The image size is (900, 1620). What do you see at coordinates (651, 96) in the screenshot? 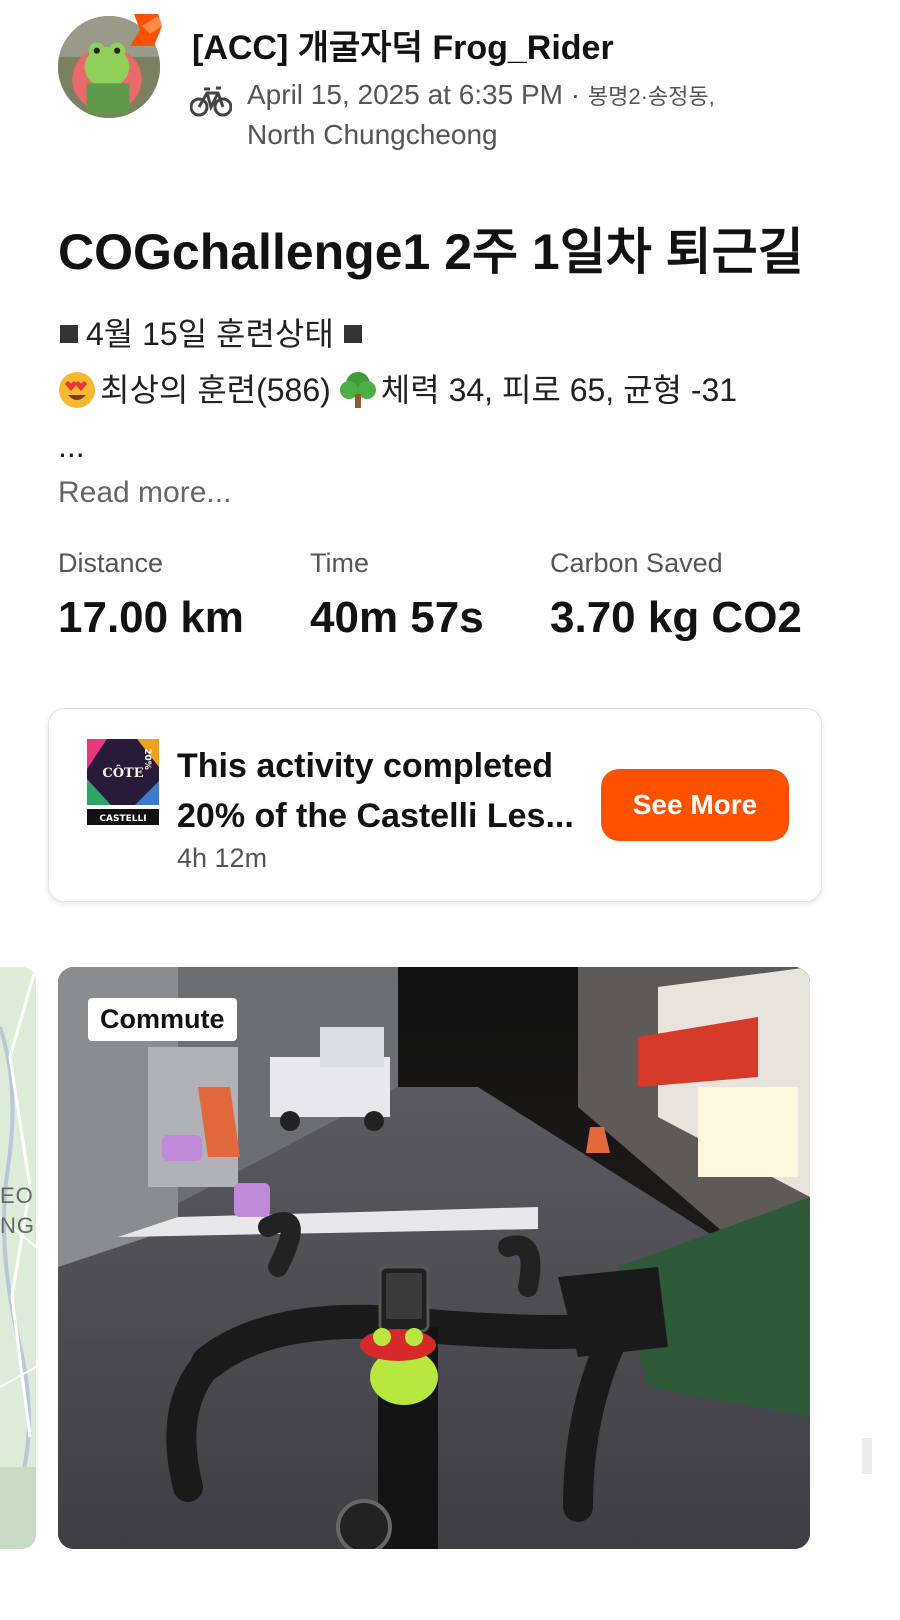
I see `activity-location-line1: 봉명2·송정동,` at bounding box center [651, 96].